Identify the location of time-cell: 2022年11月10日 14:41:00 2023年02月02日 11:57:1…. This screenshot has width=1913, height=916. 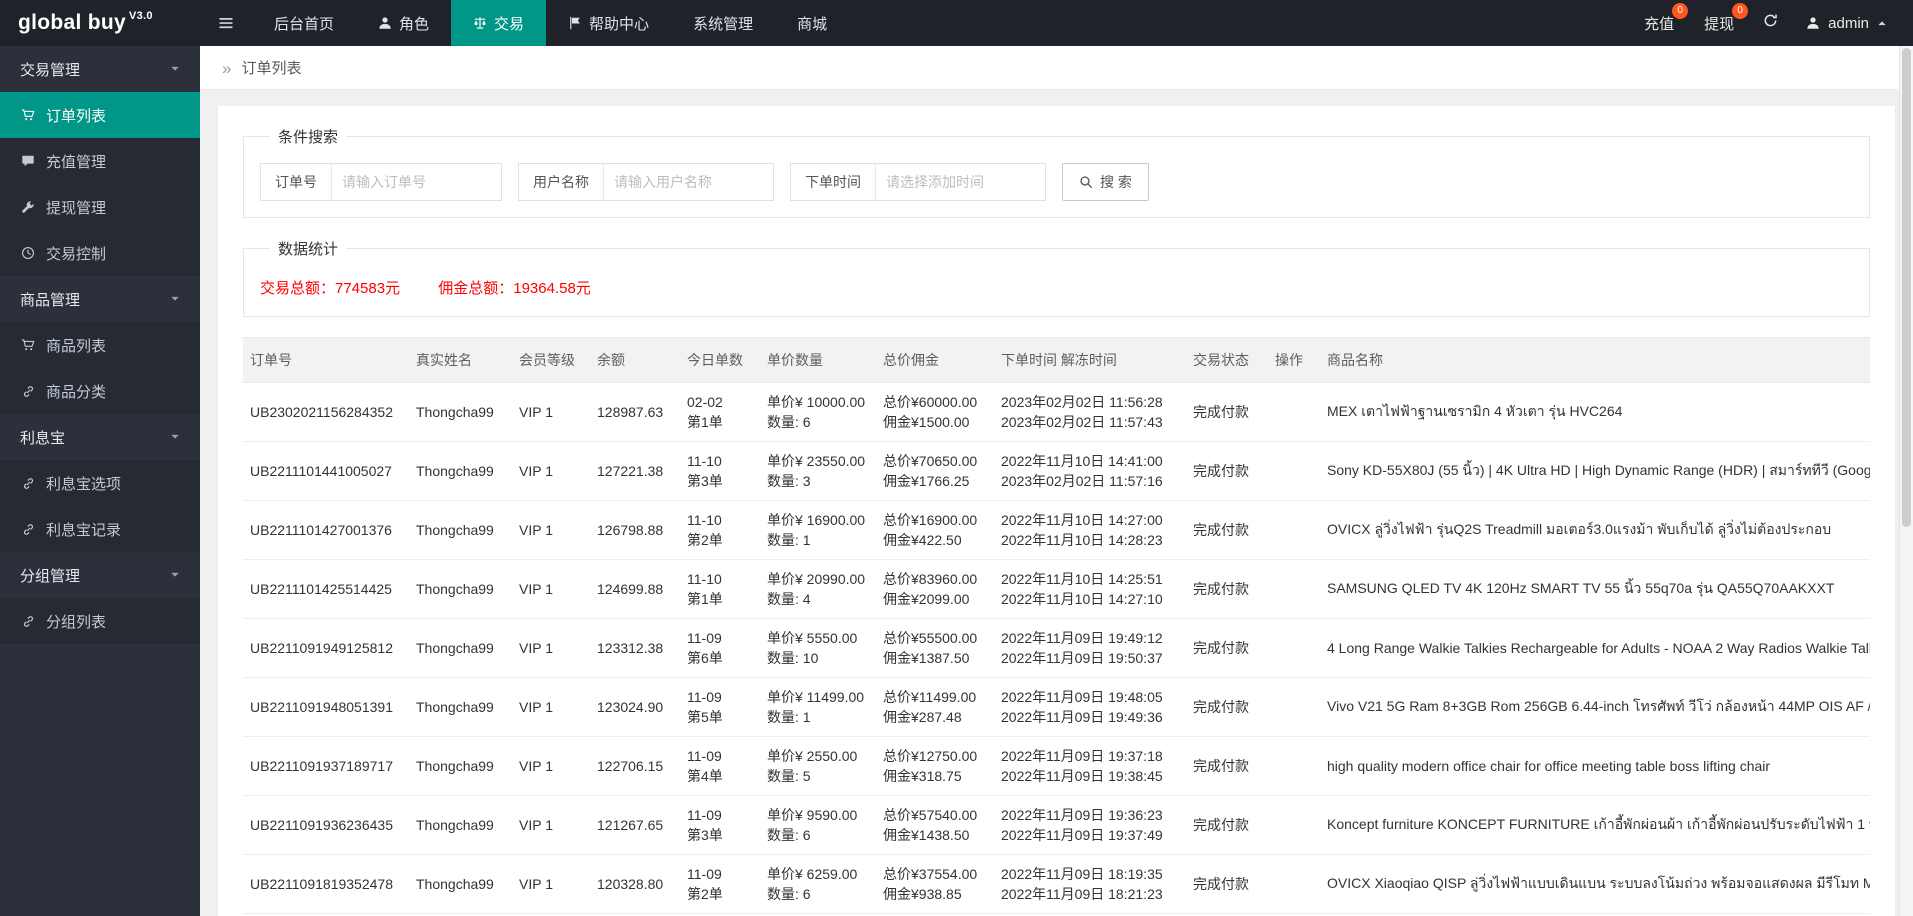
(1090, 471).